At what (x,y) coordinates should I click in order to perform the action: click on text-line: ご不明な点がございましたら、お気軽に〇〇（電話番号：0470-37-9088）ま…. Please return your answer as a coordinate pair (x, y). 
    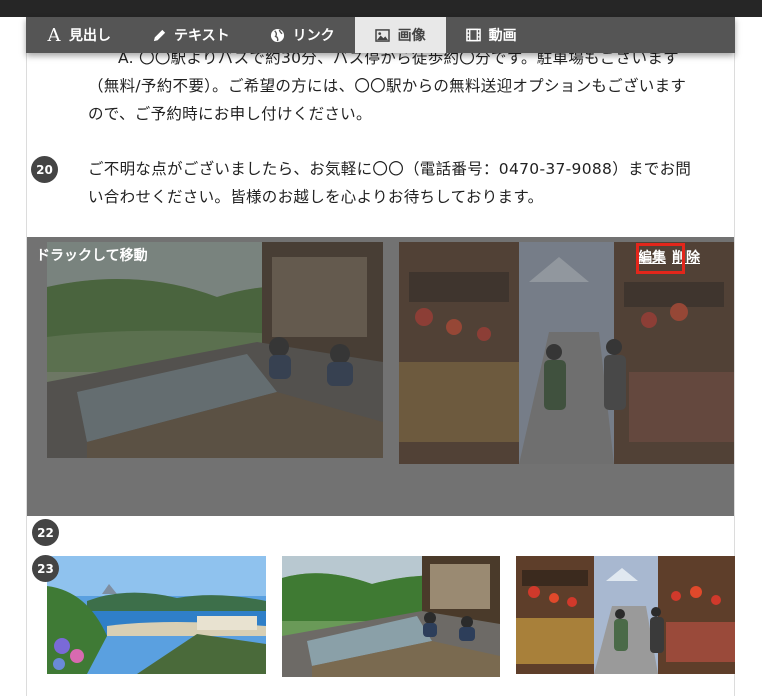
    Looking at the image, I should click on (390, 169).